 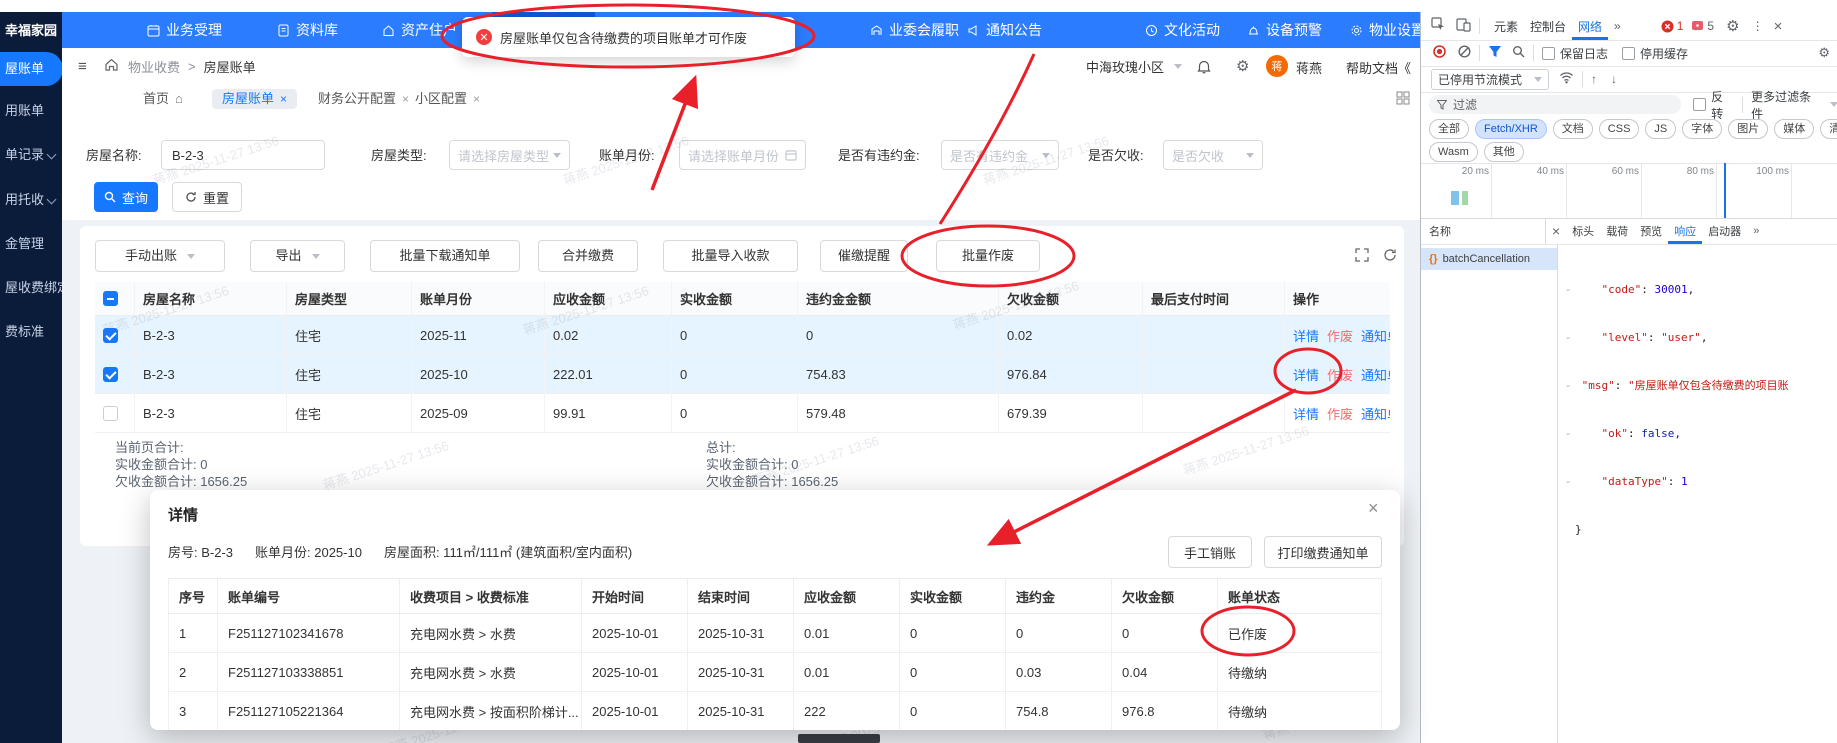 What do you see at coordinates (31, 69) in the screenshot?
I see `sidebar-item-house-bill: 屋账单` at bounding box center [31, 69].